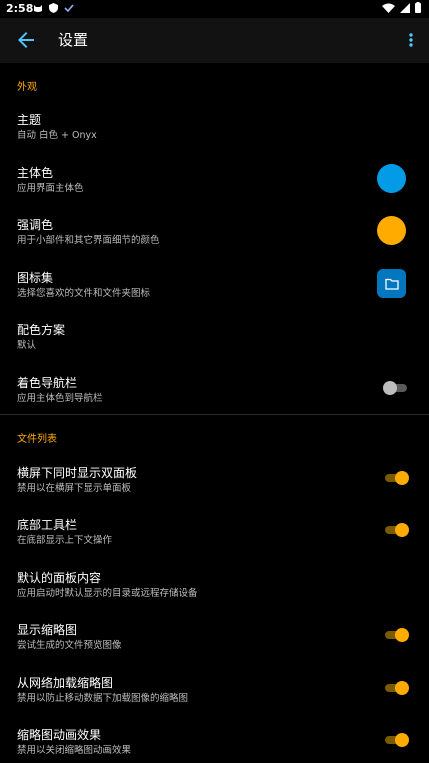 The height and width of the screenshot is (763, 429). I want to click on status-bar: 2:58, so click(214, 9).